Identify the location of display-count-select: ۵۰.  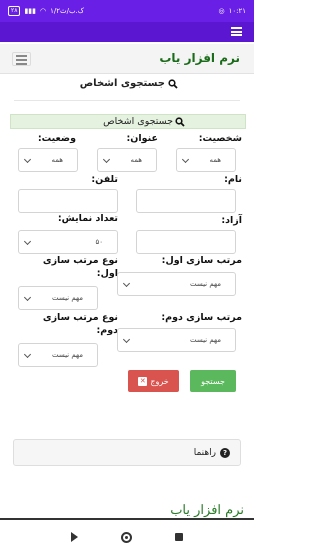
(68, 242).